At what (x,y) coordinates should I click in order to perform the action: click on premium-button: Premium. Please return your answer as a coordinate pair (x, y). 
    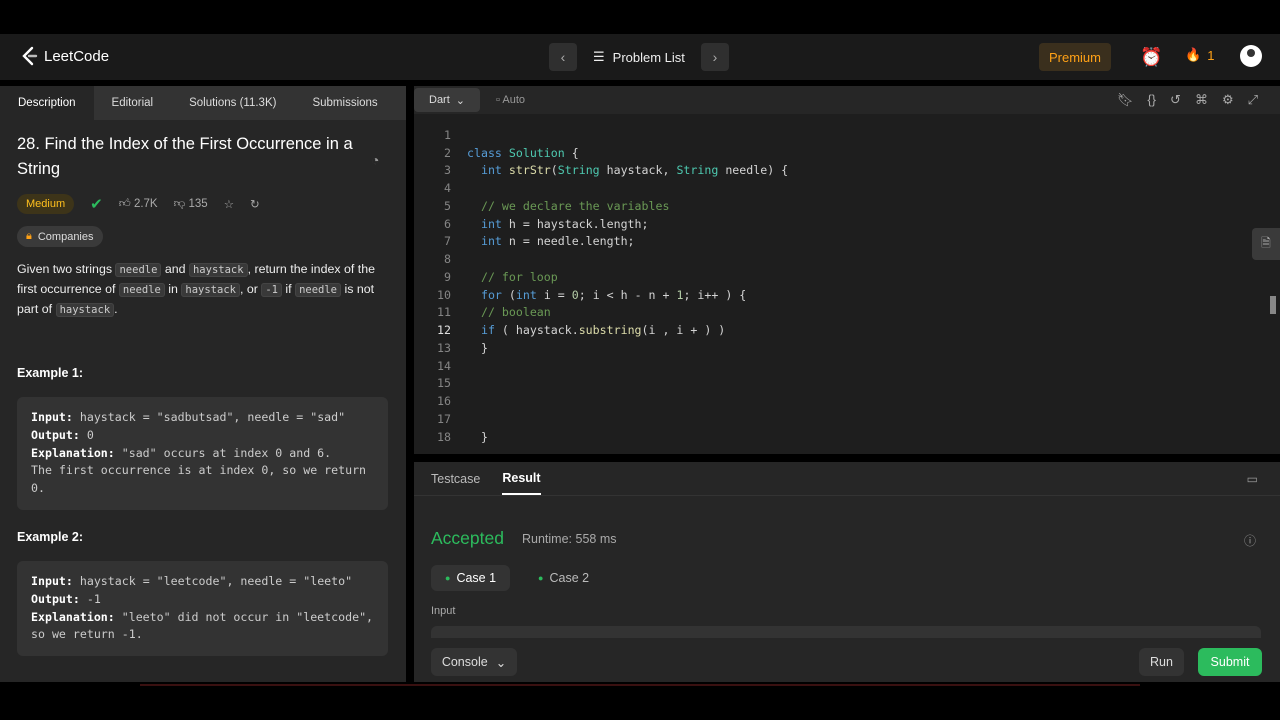
    Looking at the image, I should click on (1075, 57).